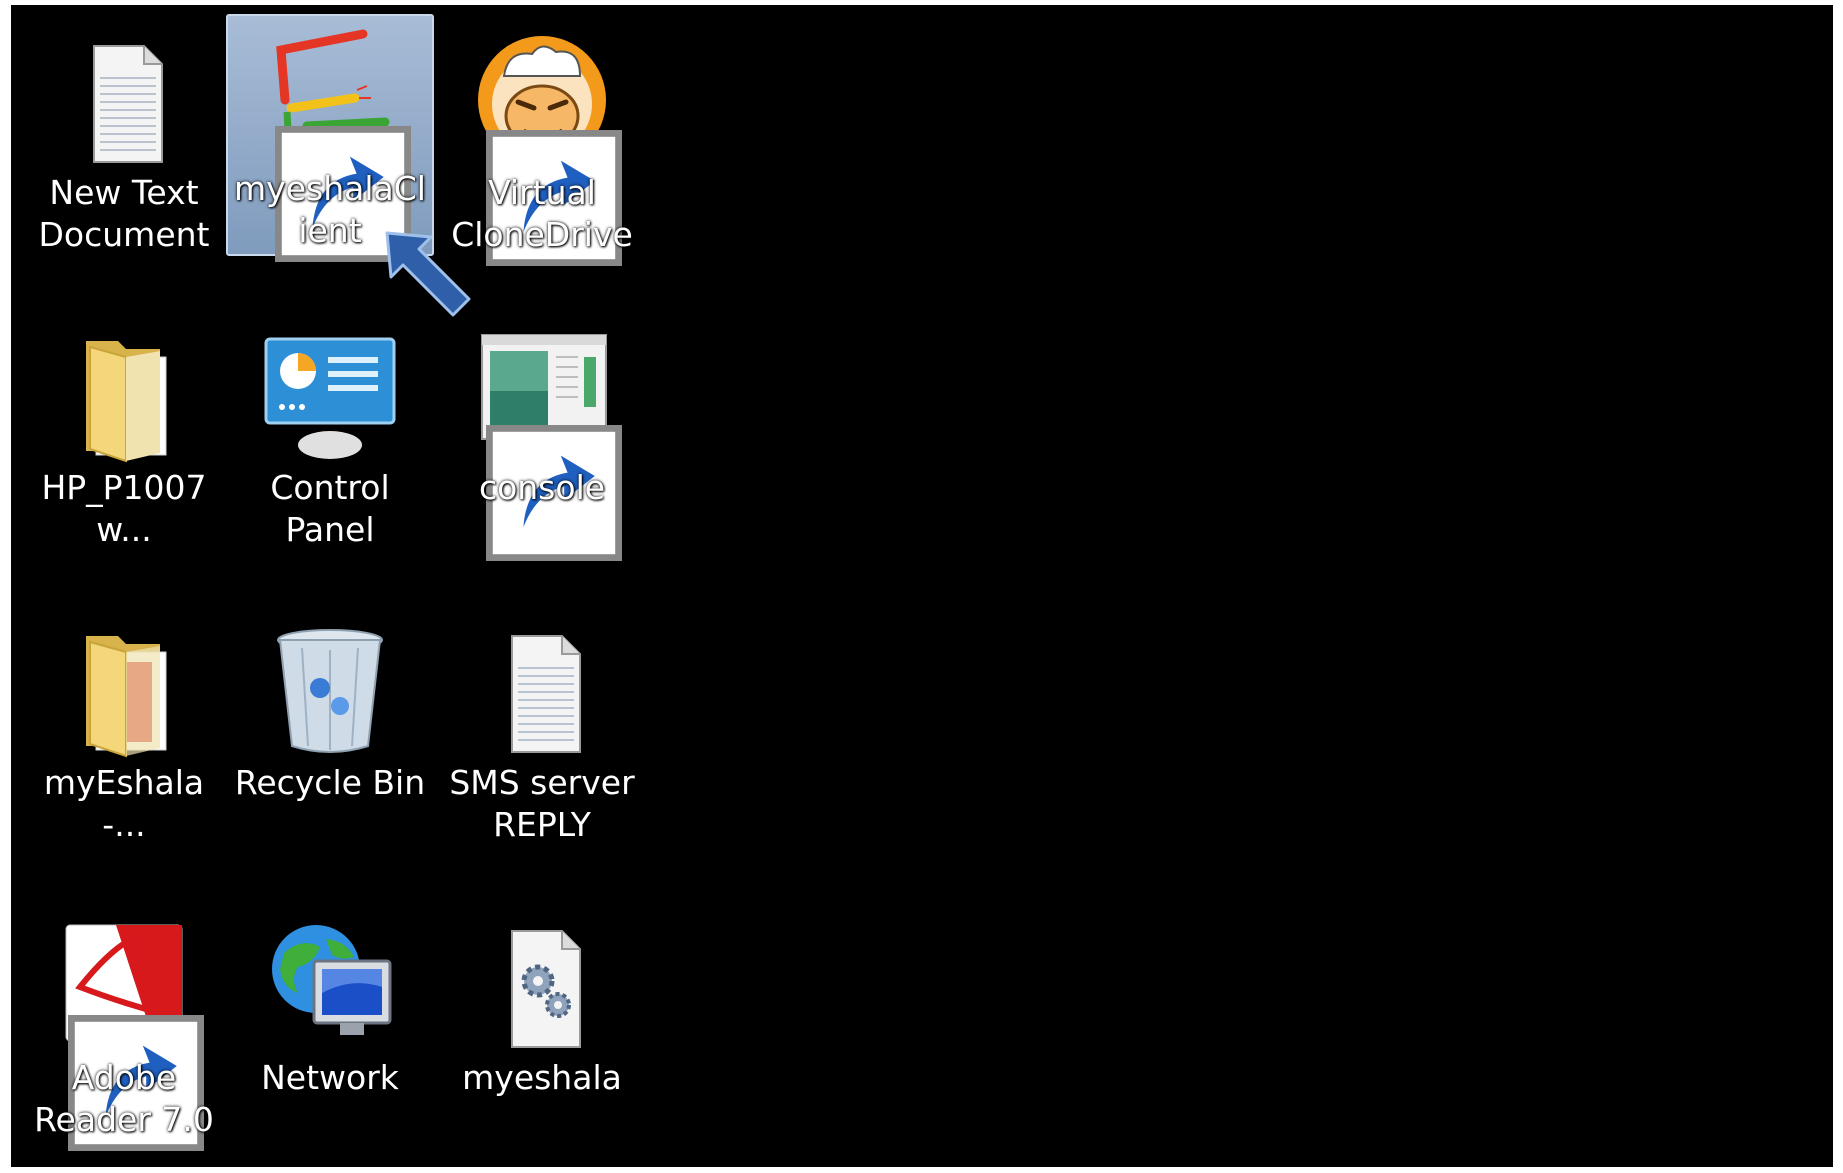 The width and height of the screenshot is (1843, 1173). Describe the element at coordinates (124, 1098) in the screenshot. I see `icon-label: Adobe Reader 7.0` at that location.